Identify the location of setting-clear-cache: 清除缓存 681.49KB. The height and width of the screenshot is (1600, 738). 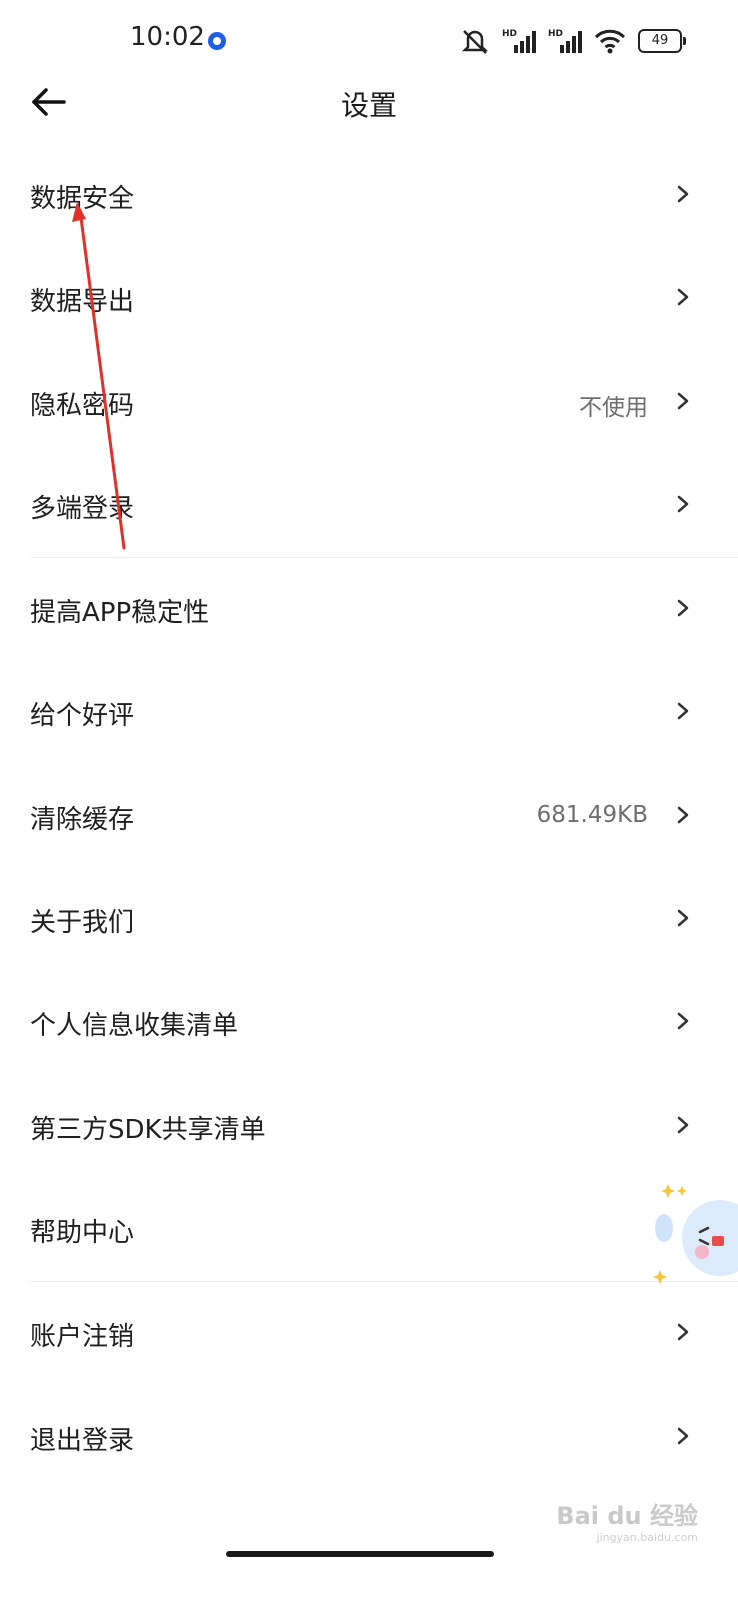
(369, 816).